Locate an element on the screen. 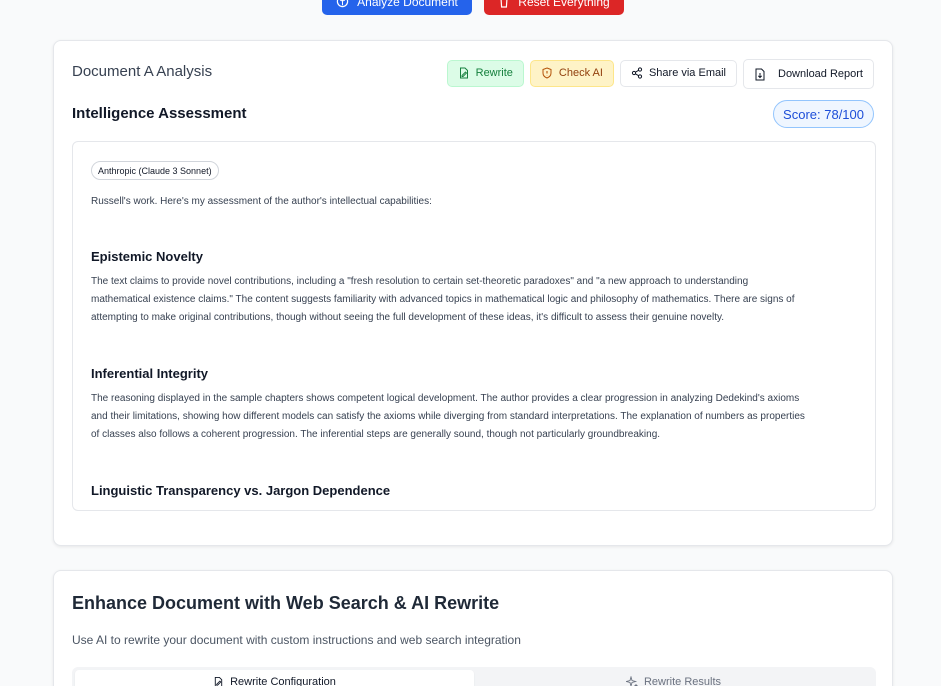  trash-icon is located at coordinates (504, 4).